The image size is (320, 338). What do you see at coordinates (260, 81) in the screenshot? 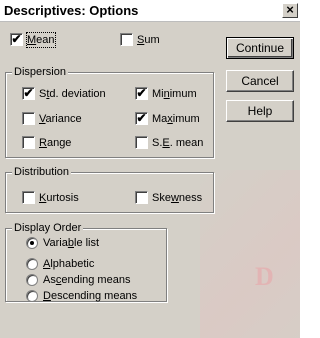
I see `cancel-button: Cancel` at bounding box center [260, 81].